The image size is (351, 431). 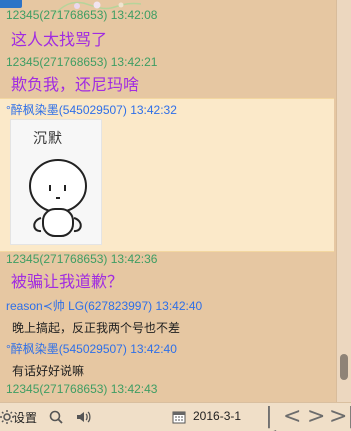 I want to click on message-text: 有话好好说嘛, so click(x=48, y=371).